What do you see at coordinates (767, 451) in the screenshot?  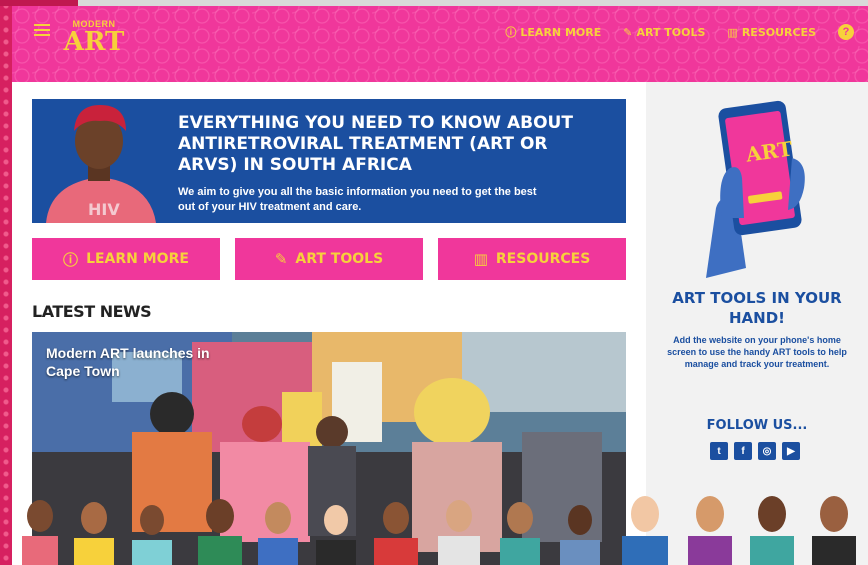 I see `instagram-icon: ◎` at bounding box center [767, 451].